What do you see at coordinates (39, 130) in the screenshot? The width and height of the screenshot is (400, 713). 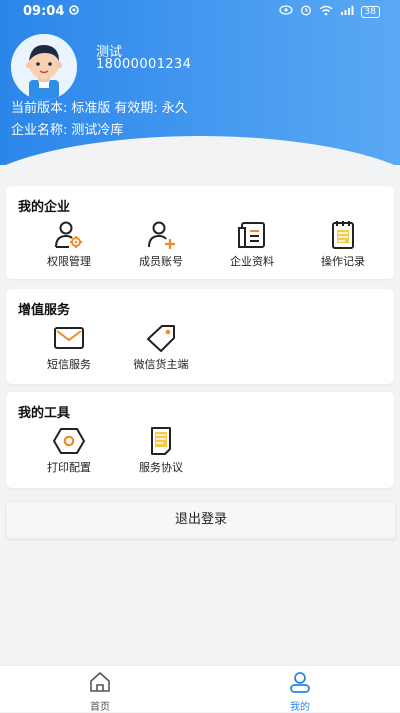 I see `company-label: 企业名称:` at bounding box center [39, 130].